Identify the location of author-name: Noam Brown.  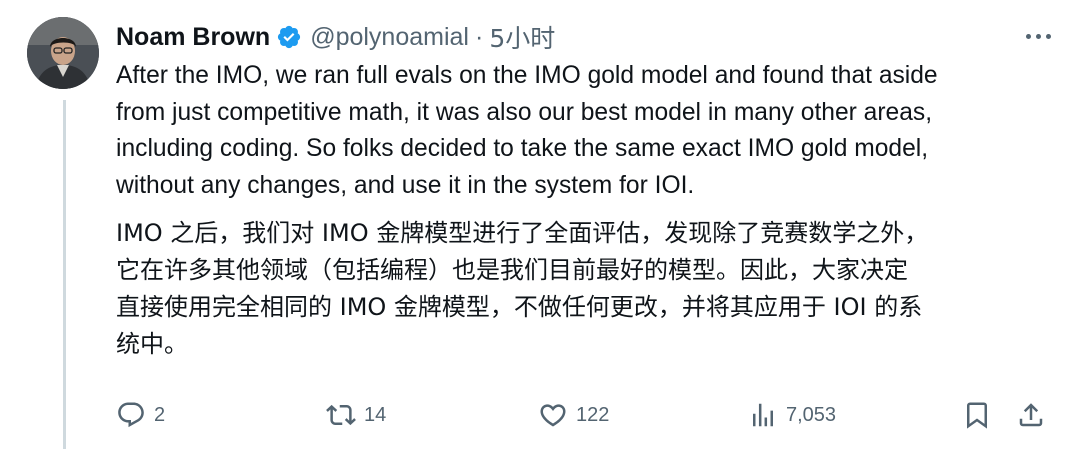
(193, 37).